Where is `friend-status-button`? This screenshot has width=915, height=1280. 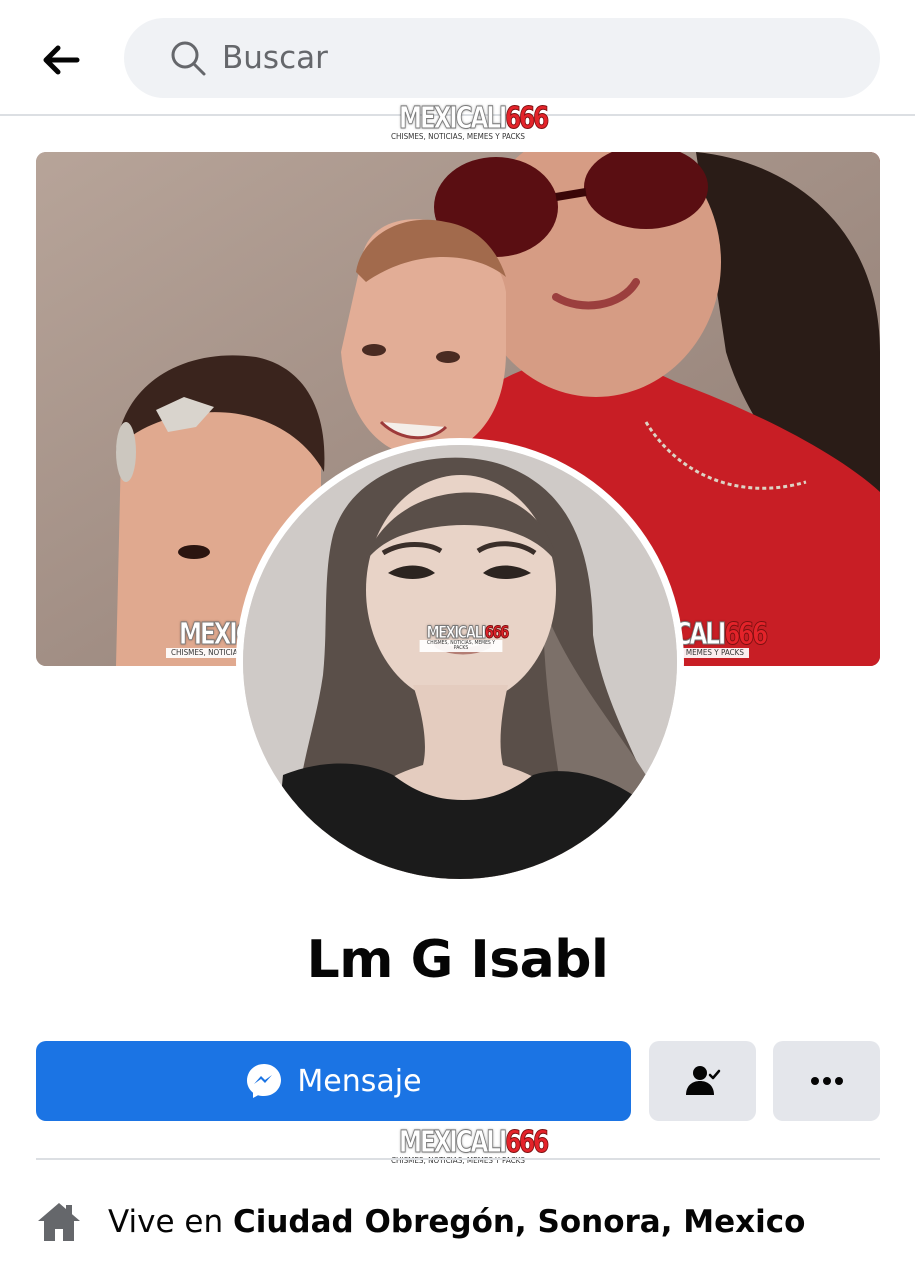
friend-status-button is located at coordinates (702, 1081).